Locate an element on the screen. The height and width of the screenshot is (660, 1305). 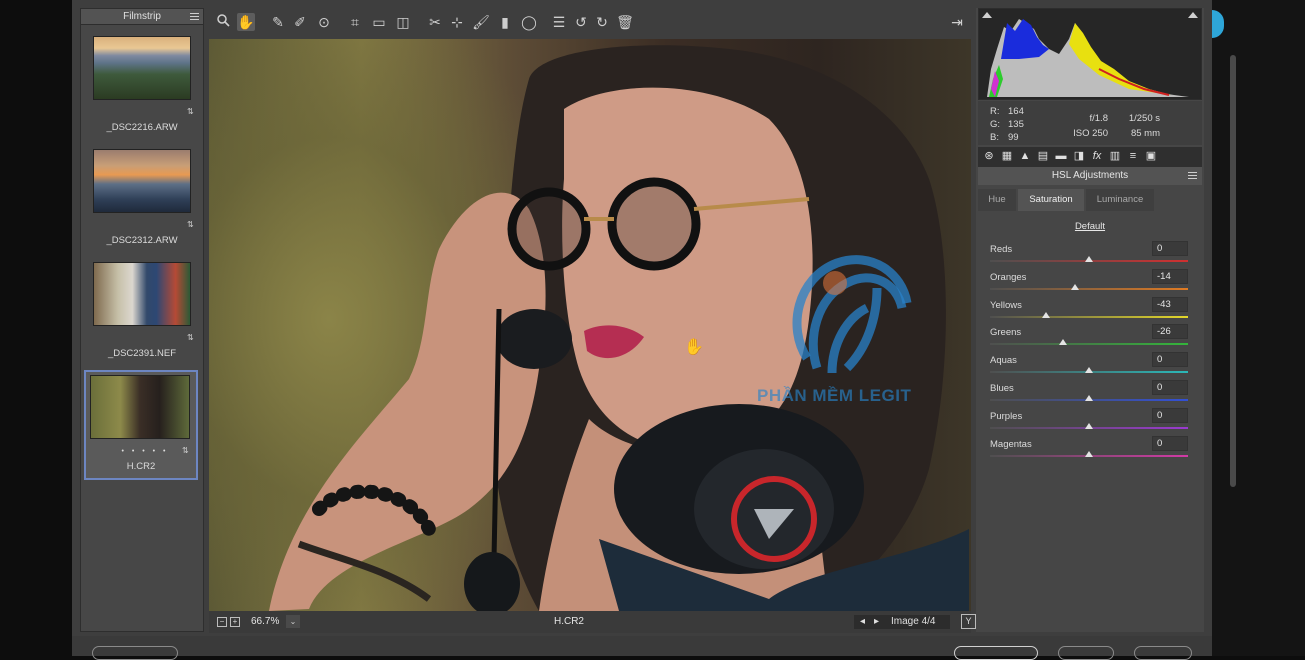
detail-panel-icon: ▲ is located at coordinates (1025, 156).